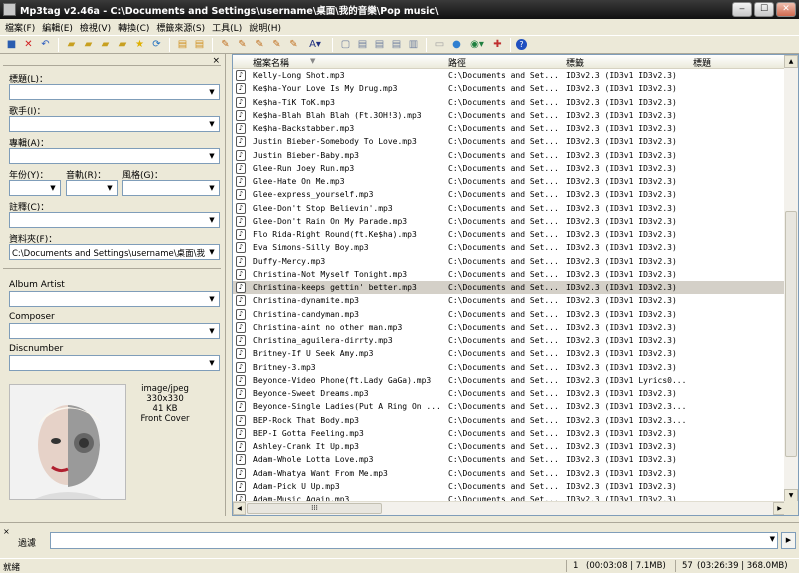 Image resolution: width=799 pixels, height=573 pixels. What do you see at coordinates (314, 508) in the screenshot?
I see `hscroll-thumb: ⁞⁞⁞` at bounding box center [314, 508].